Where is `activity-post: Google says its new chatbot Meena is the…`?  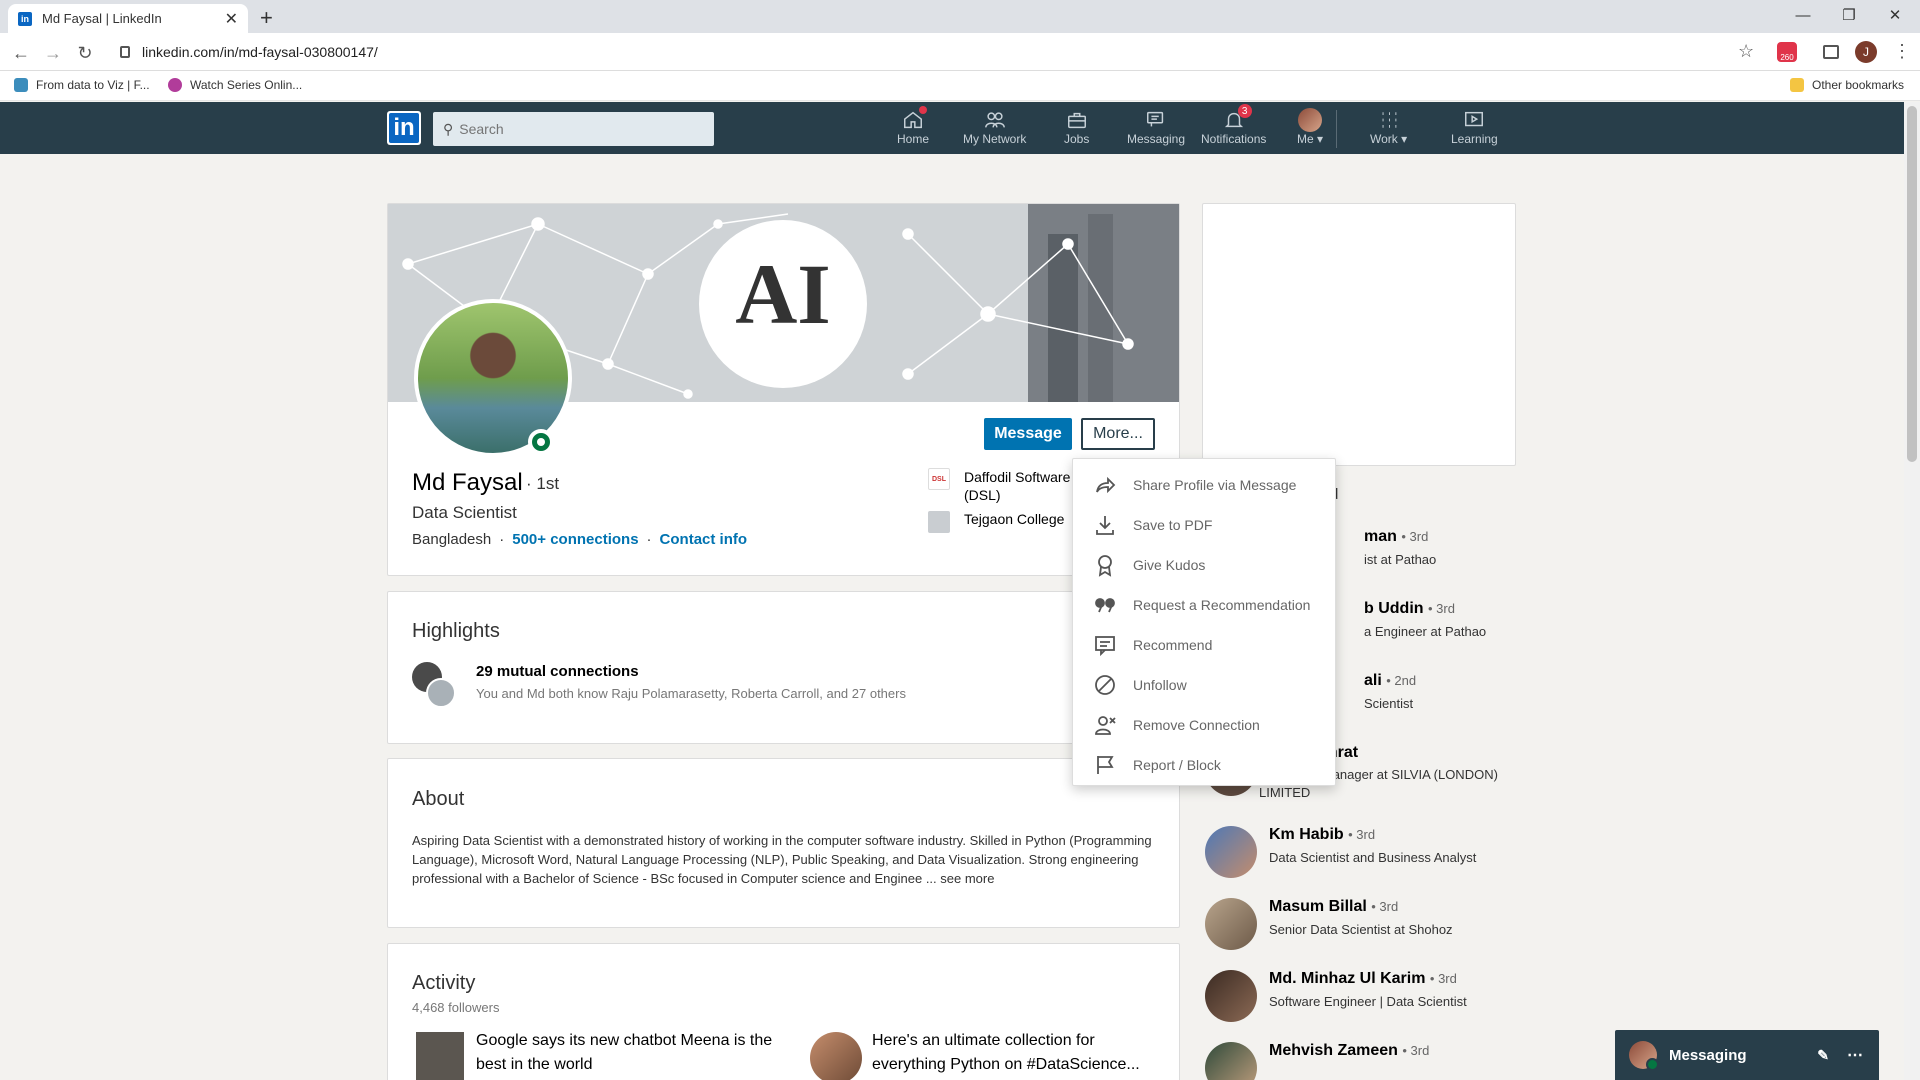
activity-post: Google says its new chatbot Meena is the… is located at coordinates (626, 1053).